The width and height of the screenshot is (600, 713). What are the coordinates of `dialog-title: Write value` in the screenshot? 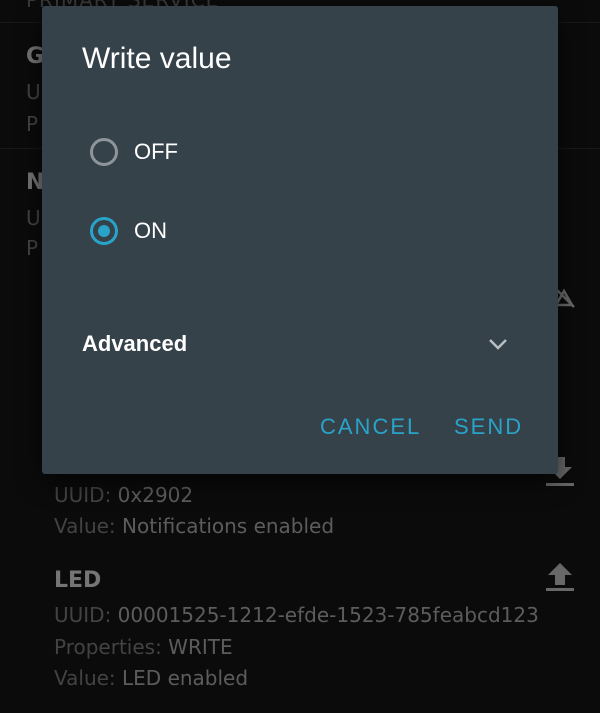 It's located at (157, 58).